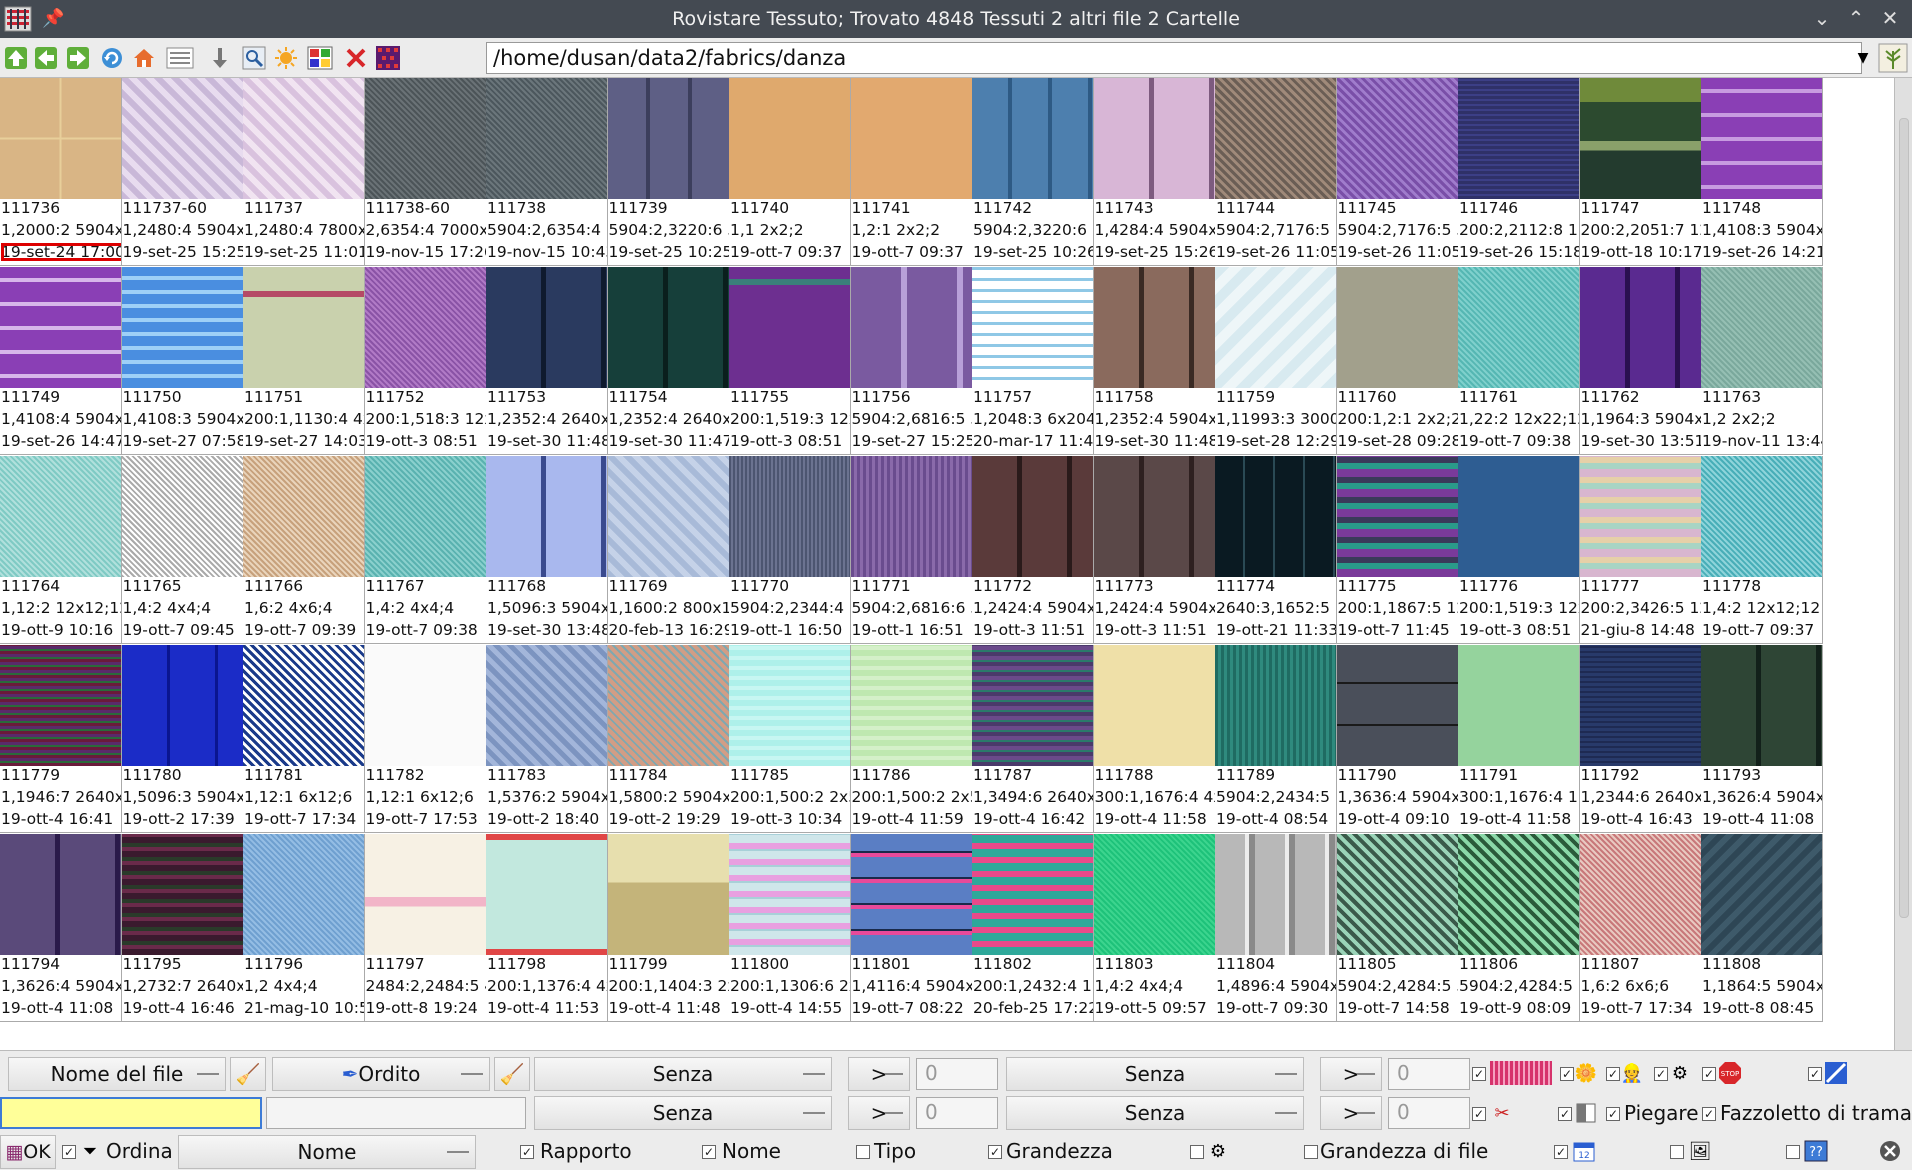 The image size is (1912, 1170). I want to click on fabric-item: 111752 200:1,518:3 12x51 19-ott-3 08:51, so click(425, 361).